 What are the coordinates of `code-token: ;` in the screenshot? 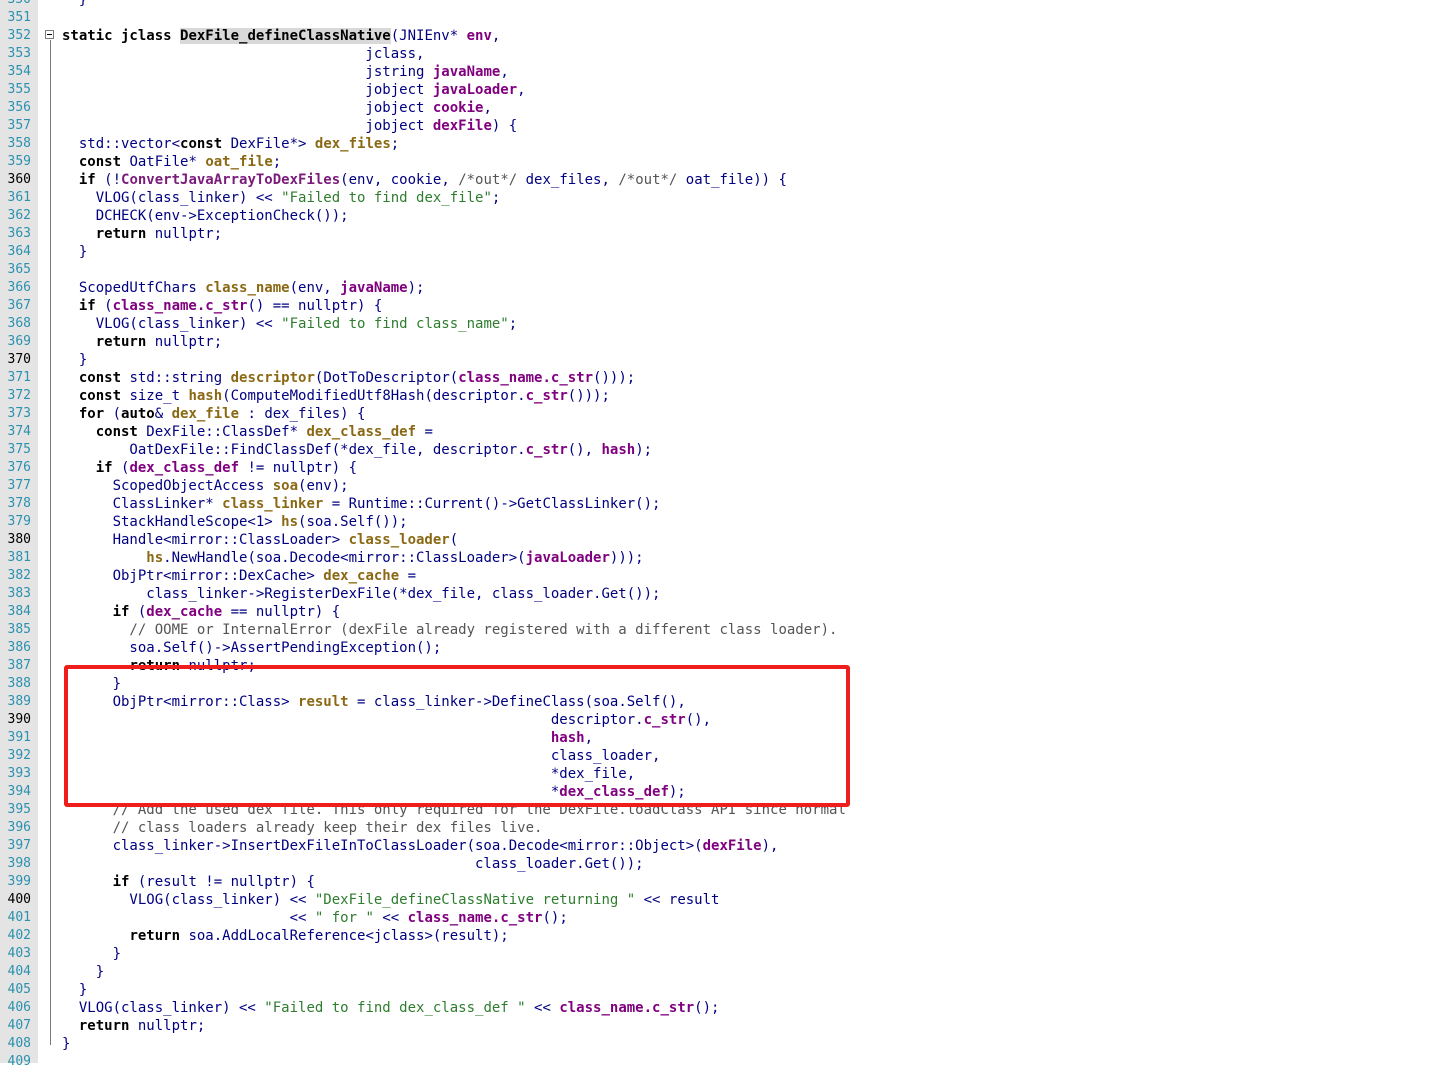 It's located at (395, 144).